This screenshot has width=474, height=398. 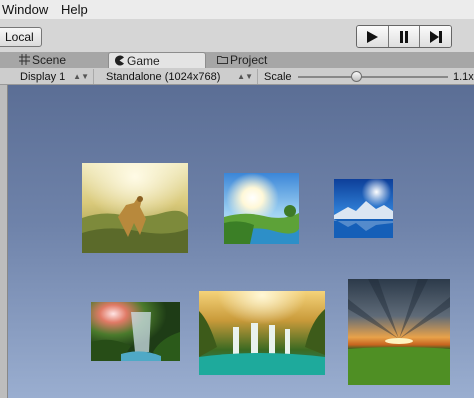 What do you see at coordinates (135, 208) in the screenshot?
I see `image-cheetah-savanna` at bounding box center [135, 208].